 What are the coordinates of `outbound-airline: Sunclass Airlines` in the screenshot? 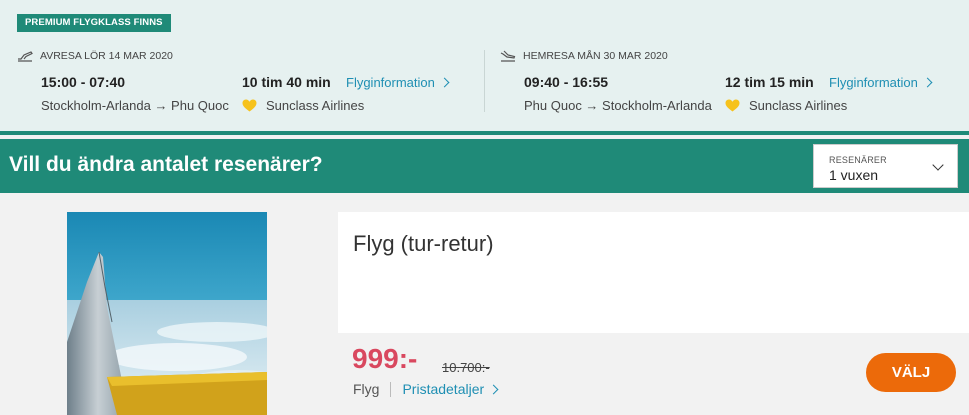 It's located at (303, 105).